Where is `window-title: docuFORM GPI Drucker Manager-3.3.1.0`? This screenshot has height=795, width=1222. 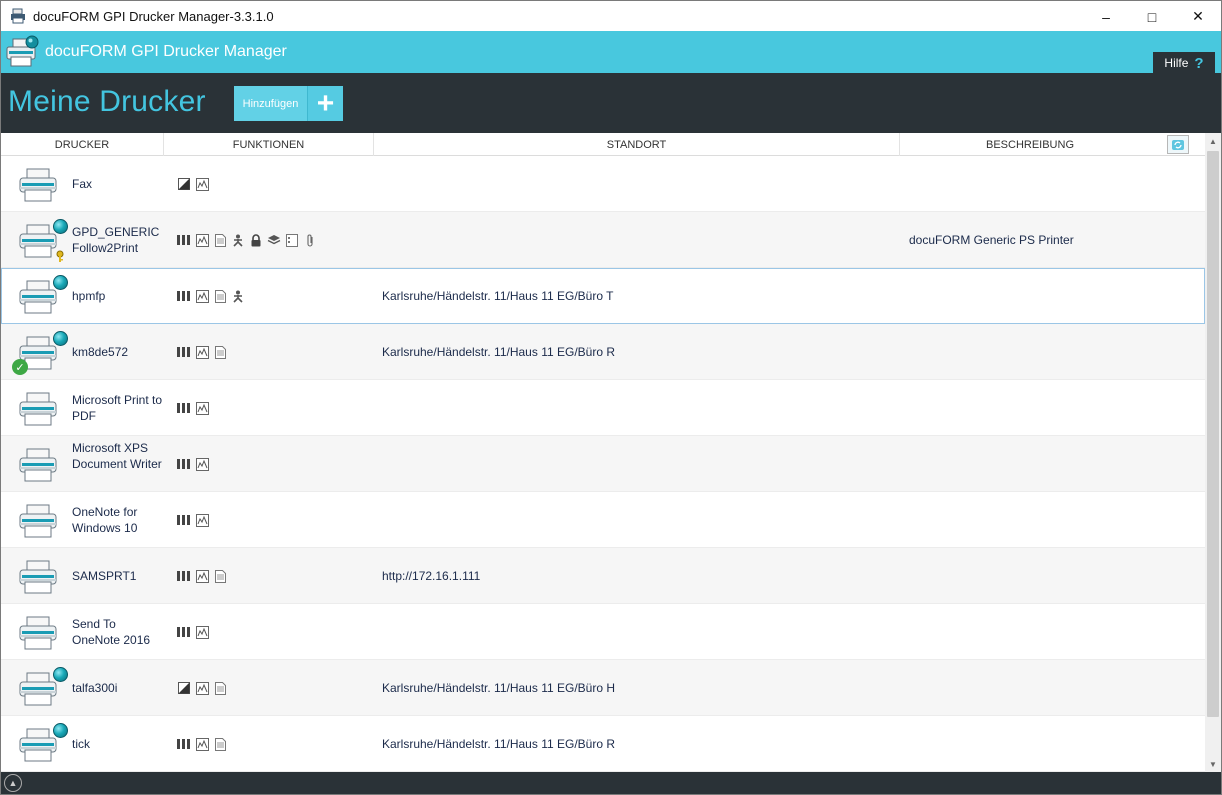 window-title: docuFORM GPI Drucker Manager-3.3.1.0 is located at coordinates (153, 16).